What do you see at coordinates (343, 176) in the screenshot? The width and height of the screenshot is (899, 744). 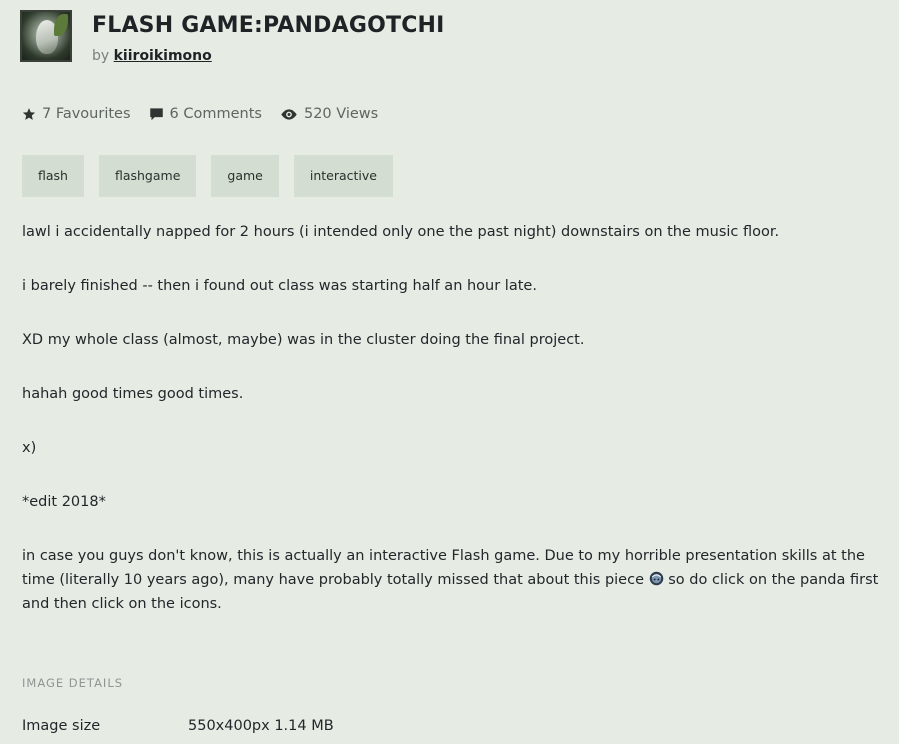 I see `tag-interactive: interactive` at bounding box center [343, 176].